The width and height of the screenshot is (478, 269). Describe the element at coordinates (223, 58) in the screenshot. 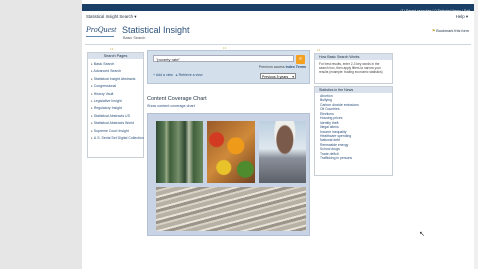

I see `search-input: "poverty rate"` at that location.